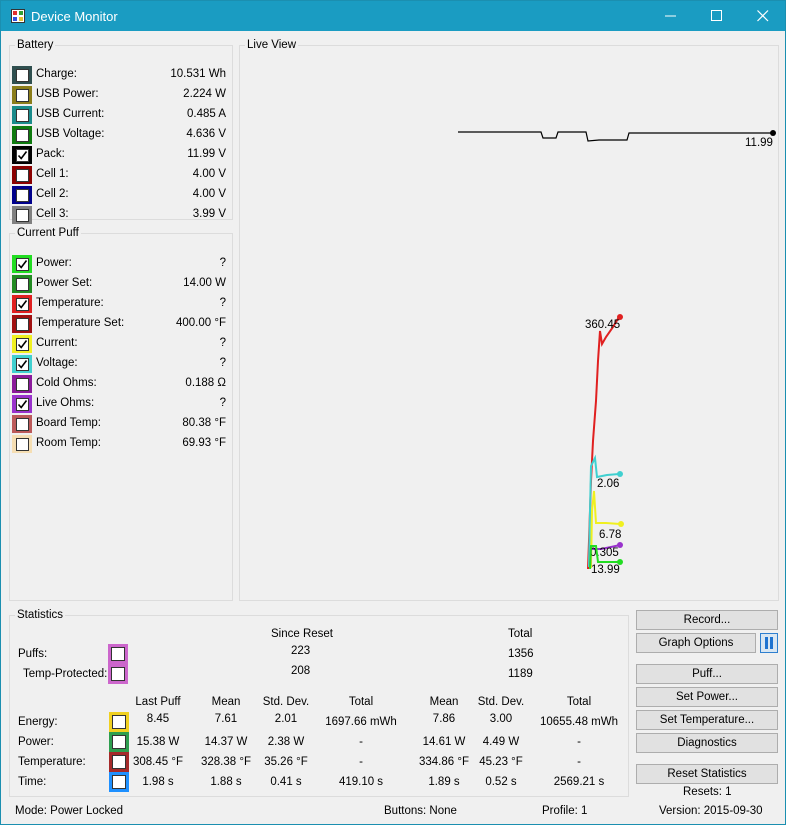  Describe the element at coordinates (361, 722) in the screenshot. I see `stats-cell: 1697.66 mWh` at that location.